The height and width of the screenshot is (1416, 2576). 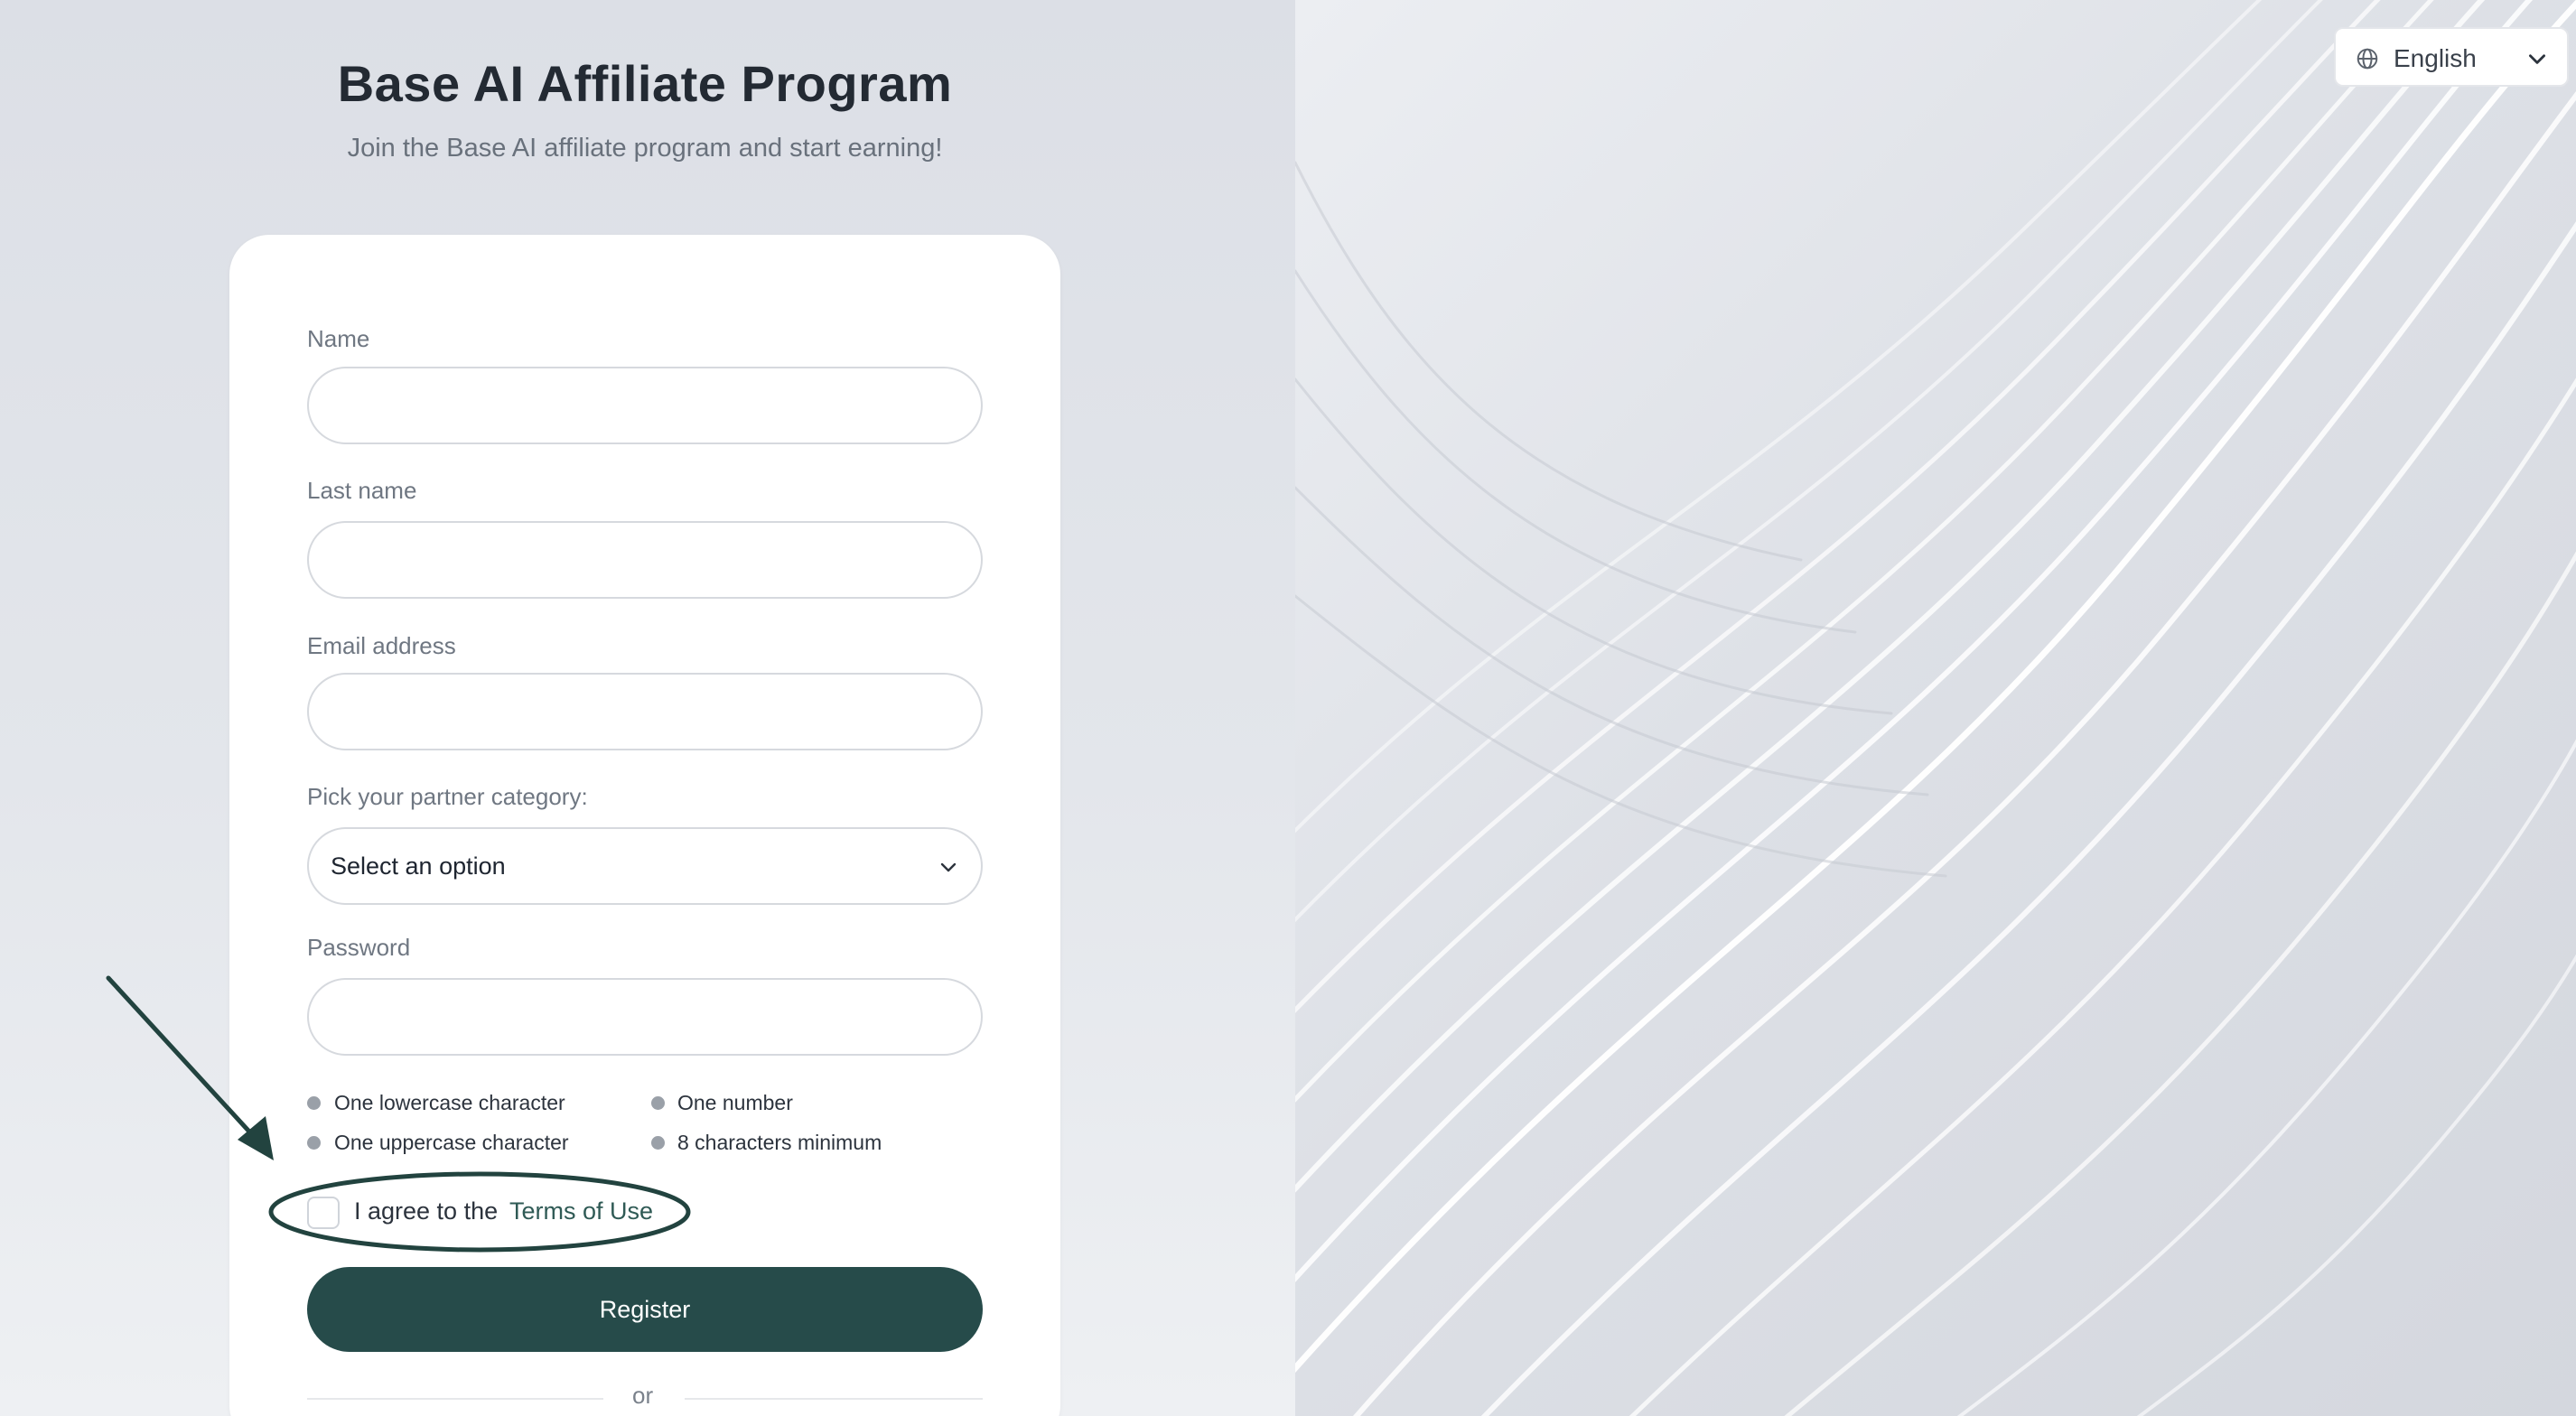 I want to click on name-input, so click(x=645, y=405).